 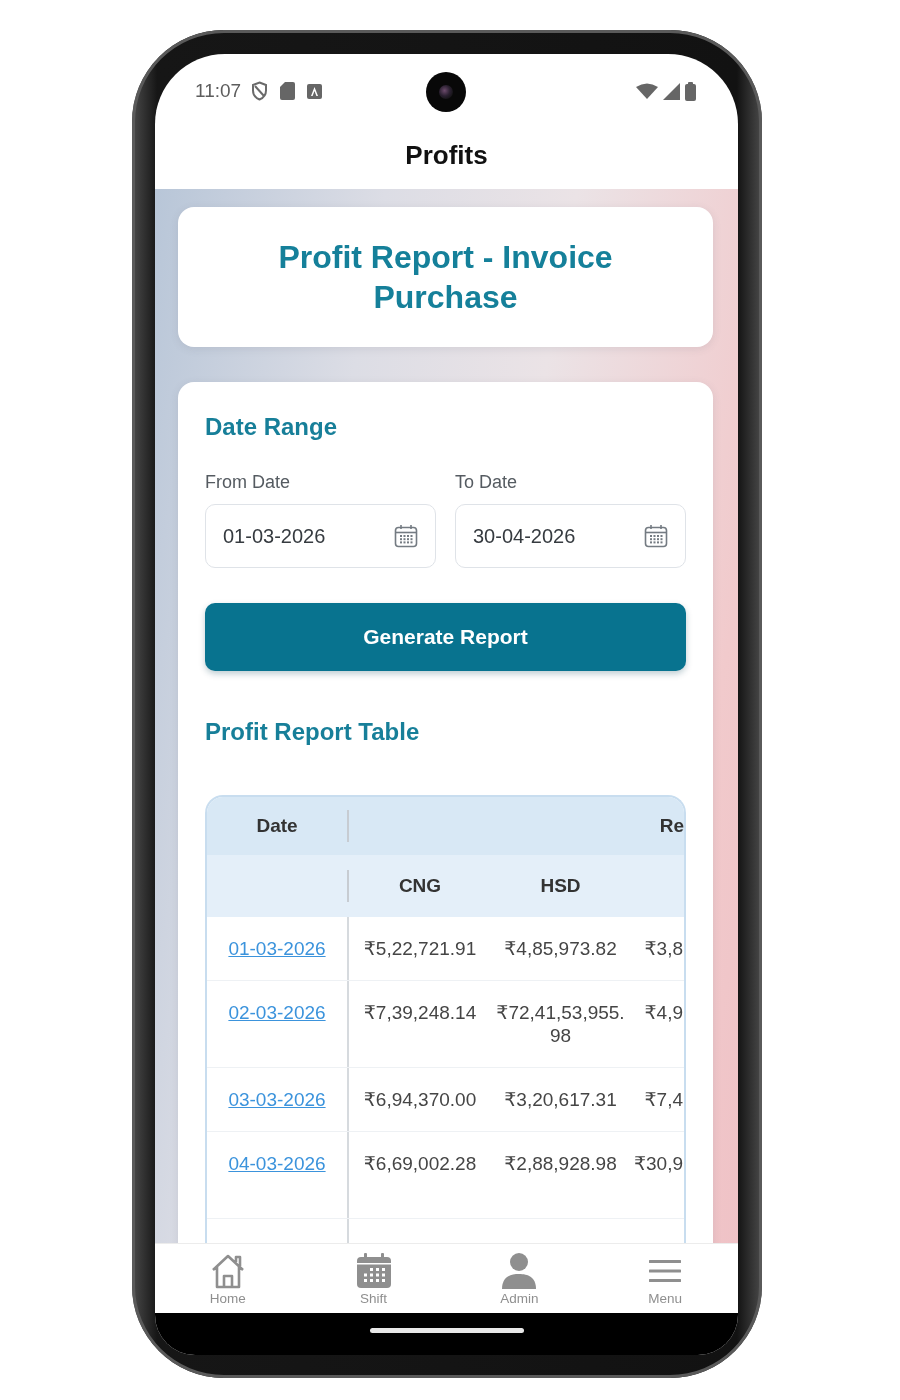 I want to click on battery-icon, so click(x=690, y=91).